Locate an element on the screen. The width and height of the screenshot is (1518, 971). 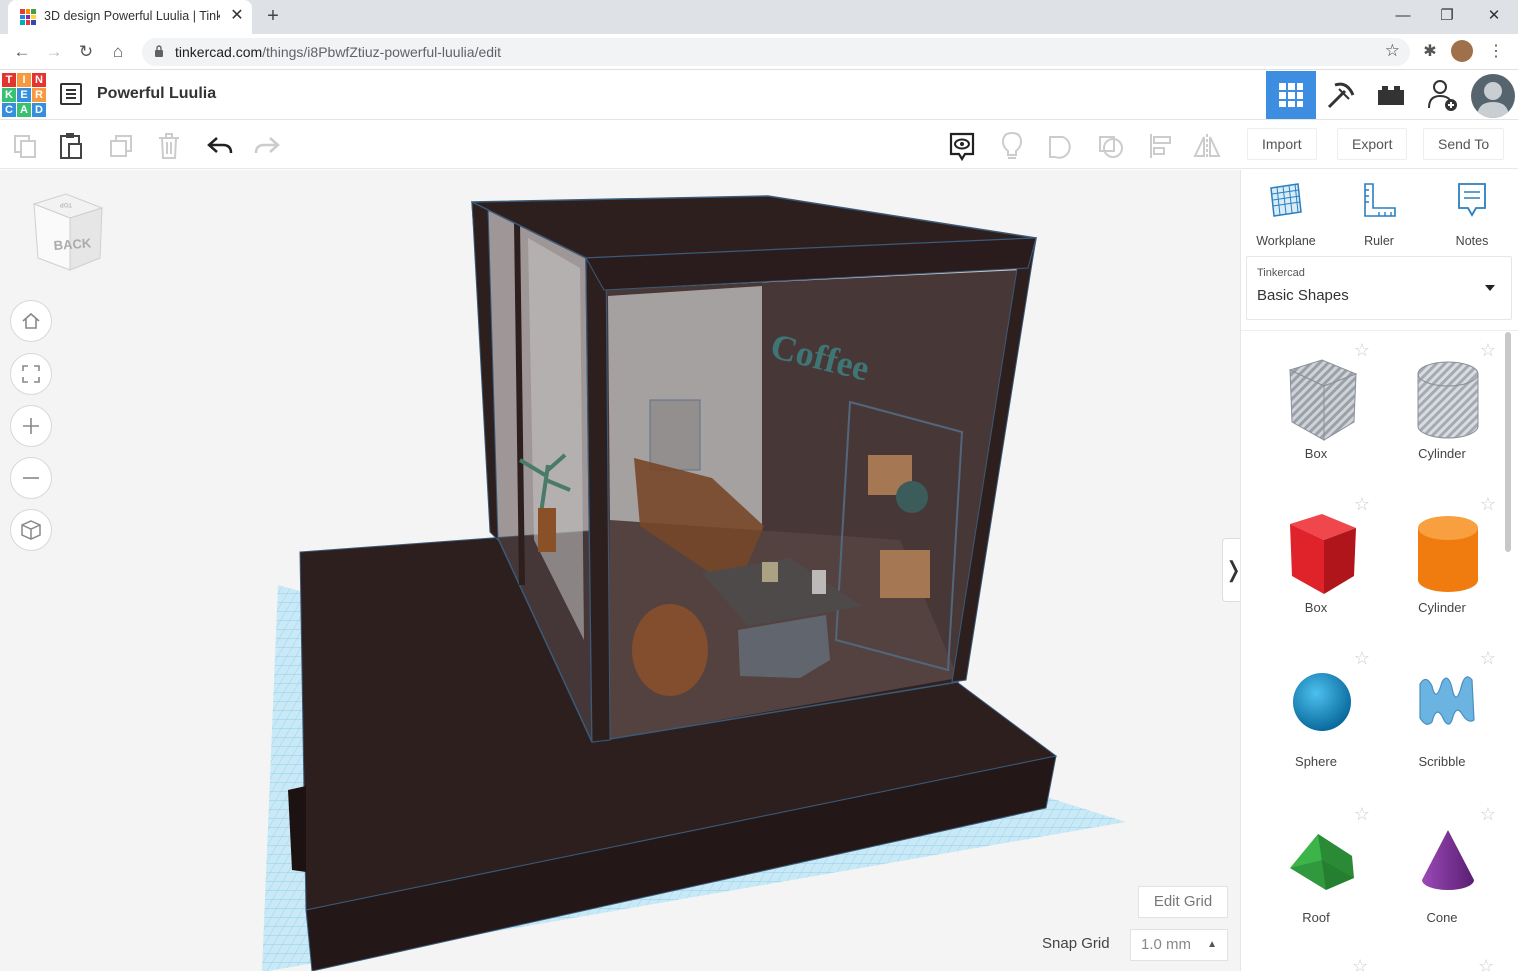
mirror-button is located at coordinates (1207, 146).